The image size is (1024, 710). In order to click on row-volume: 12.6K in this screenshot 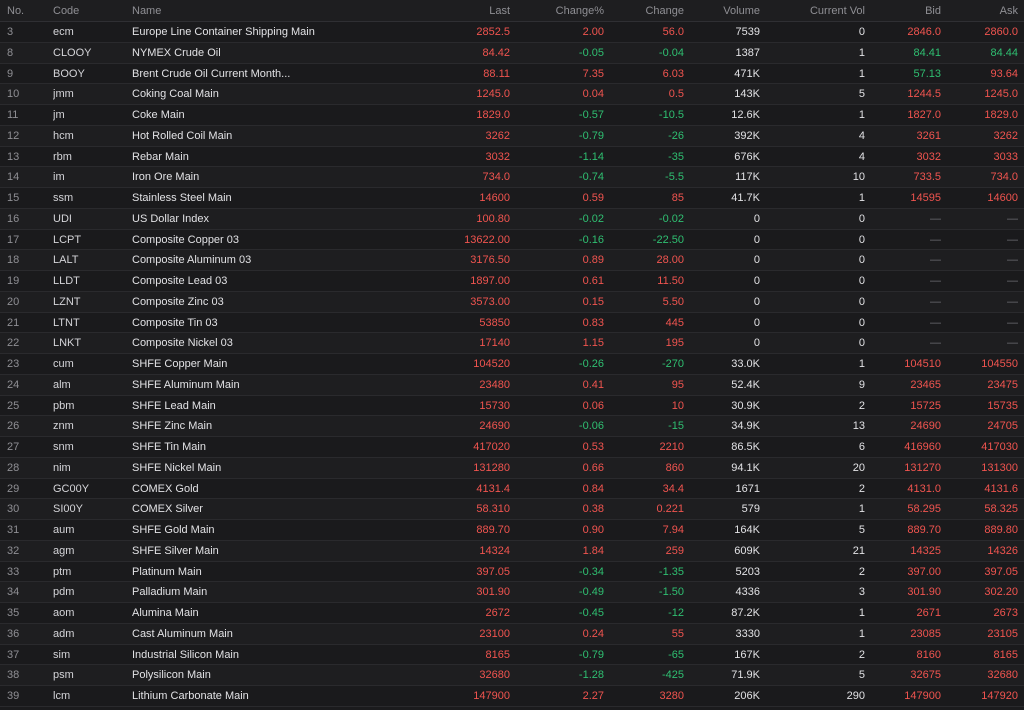, I will do `click(745, 115)`.